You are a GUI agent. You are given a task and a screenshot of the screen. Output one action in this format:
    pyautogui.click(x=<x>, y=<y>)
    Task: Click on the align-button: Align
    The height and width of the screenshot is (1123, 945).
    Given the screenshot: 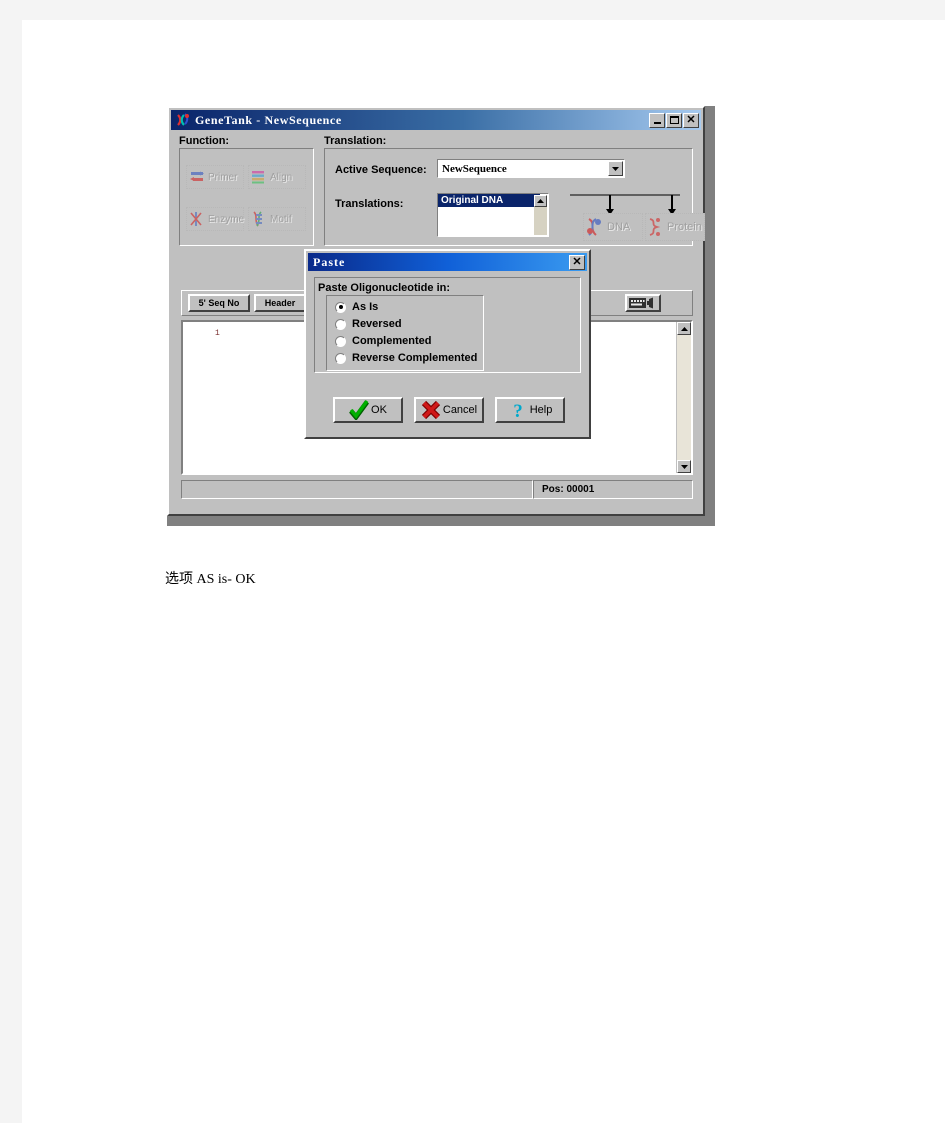 What is the action you would take?
    pyautogui.click(x=277, y=177)
    